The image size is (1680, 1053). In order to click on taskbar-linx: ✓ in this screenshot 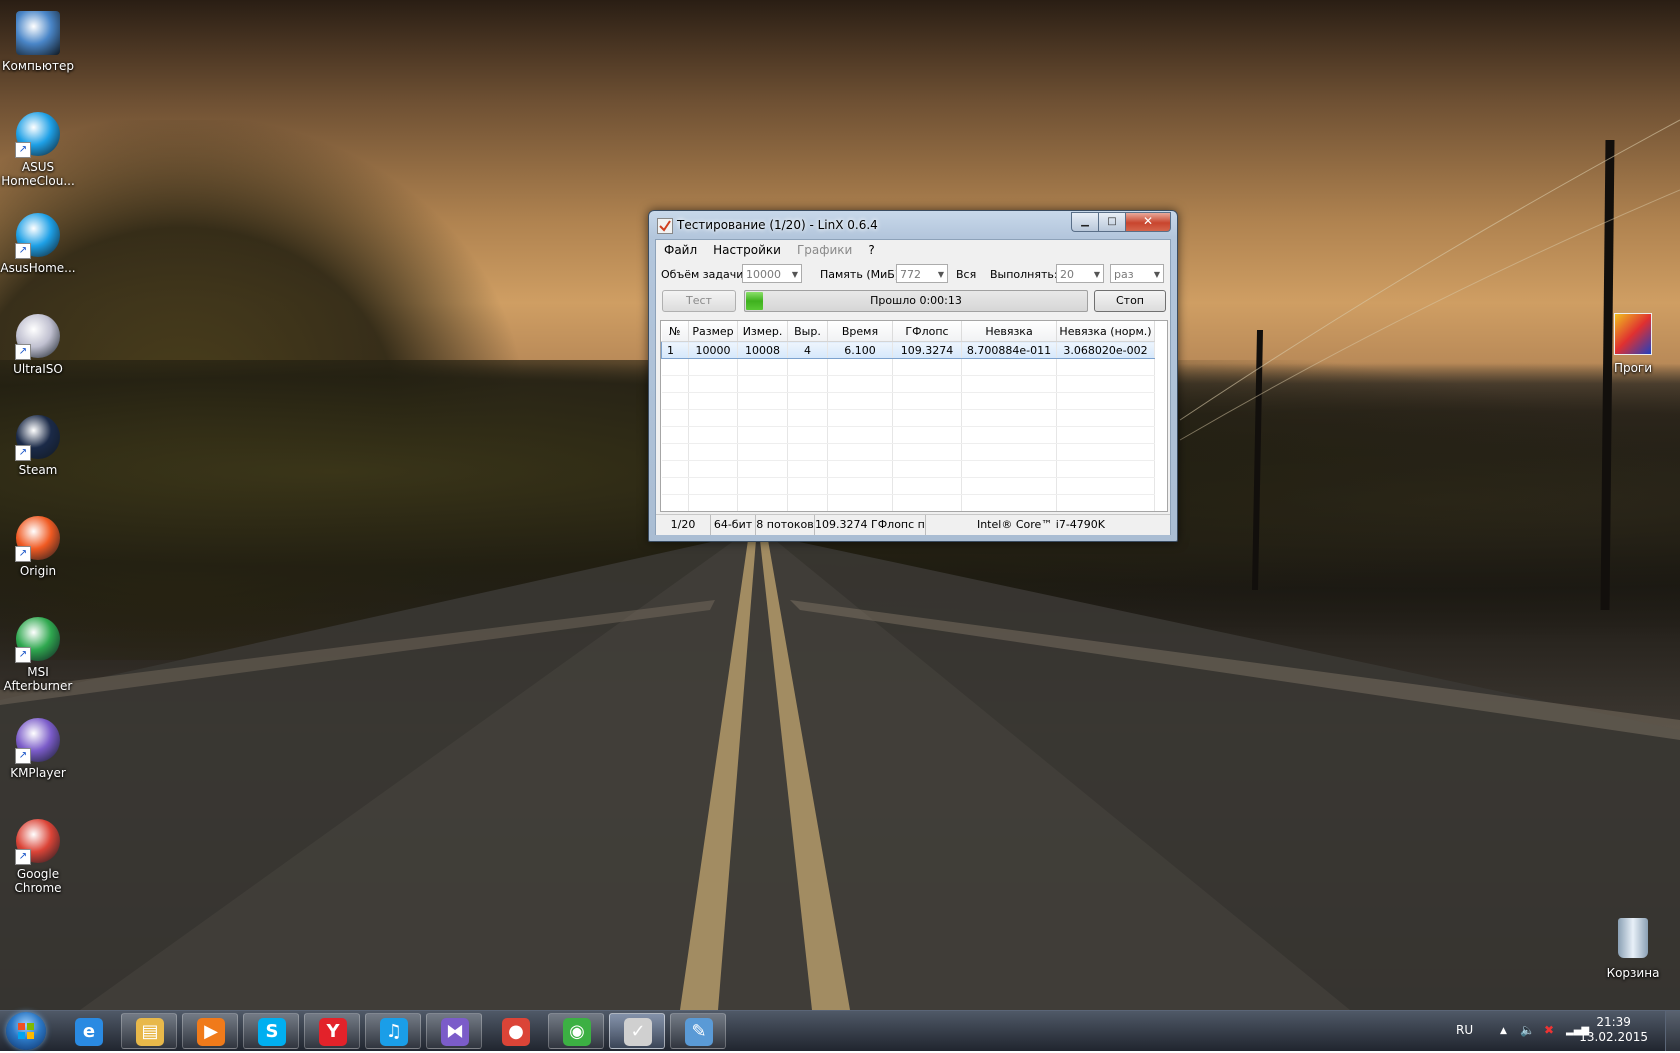, I will do `click(637, 1031)`.